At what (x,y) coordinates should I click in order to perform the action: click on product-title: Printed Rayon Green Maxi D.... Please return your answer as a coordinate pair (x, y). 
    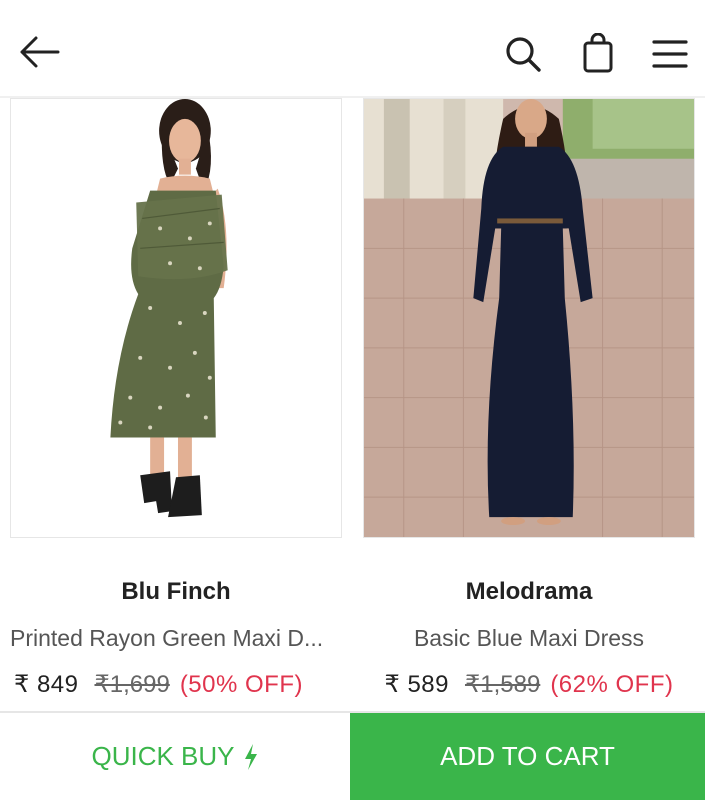
    Looking at the image, I should click on (167, 638).